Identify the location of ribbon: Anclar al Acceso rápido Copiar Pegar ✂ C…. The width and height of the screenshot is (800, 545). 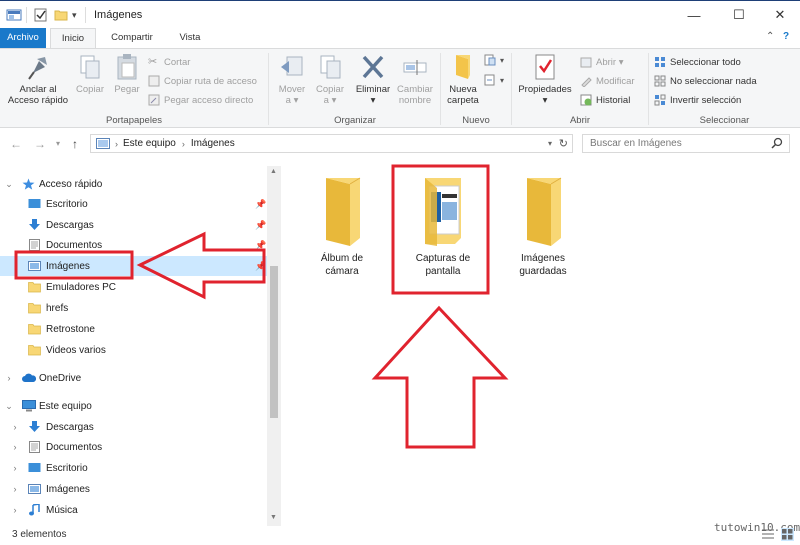
(400, 88).